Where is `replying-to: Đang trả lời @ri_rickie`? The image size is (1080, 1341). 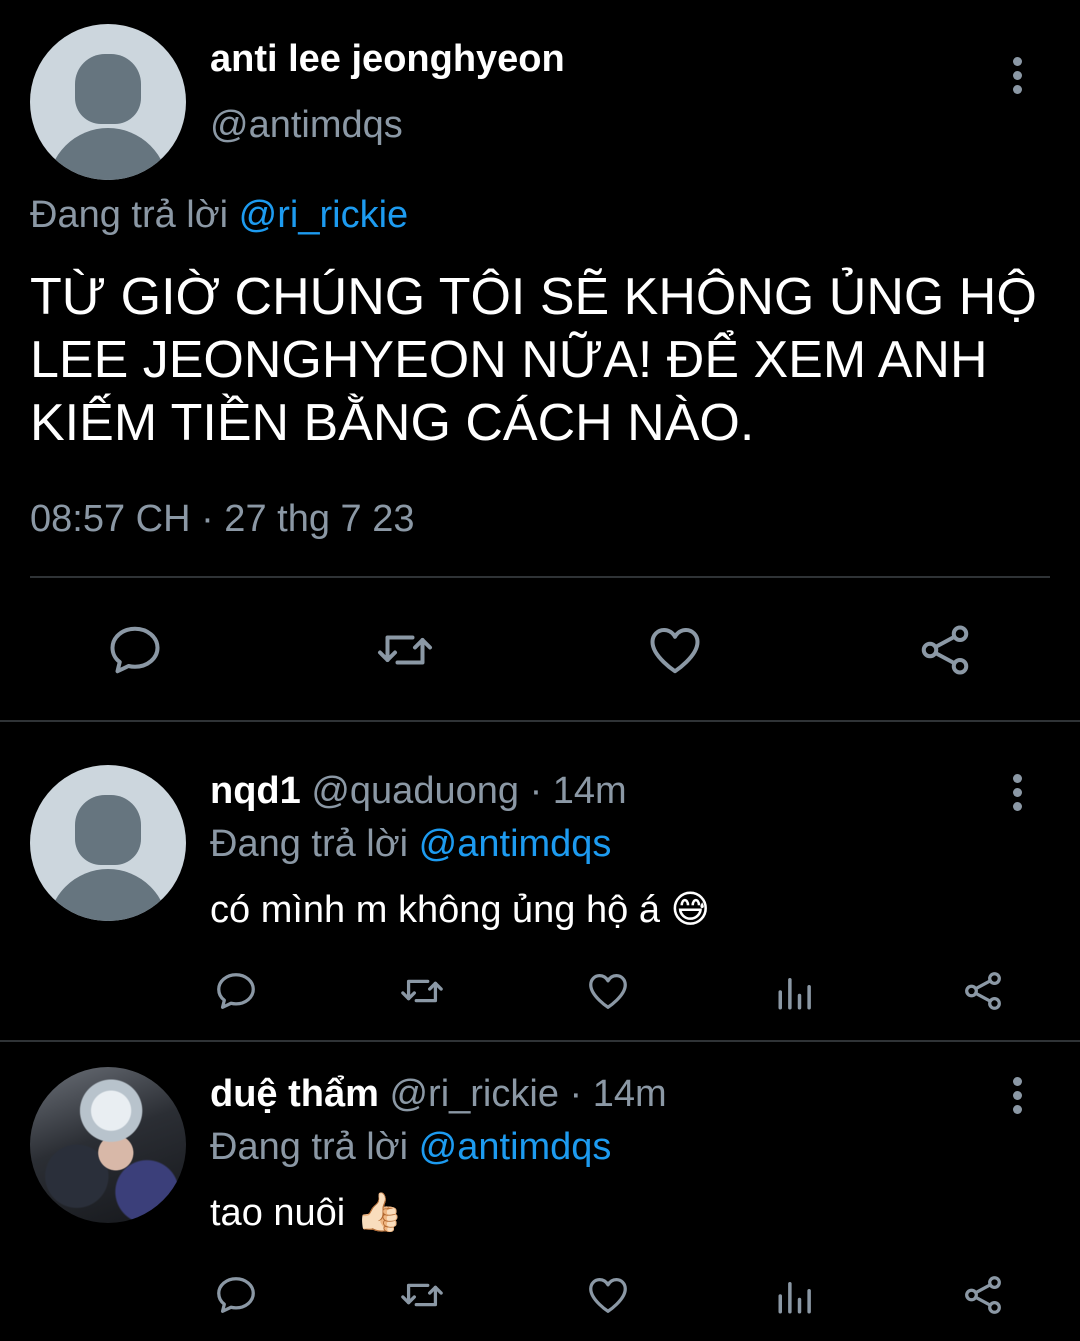 replying-to: Đang trả lời @ri_rickie is located at coordinates (219, 215).